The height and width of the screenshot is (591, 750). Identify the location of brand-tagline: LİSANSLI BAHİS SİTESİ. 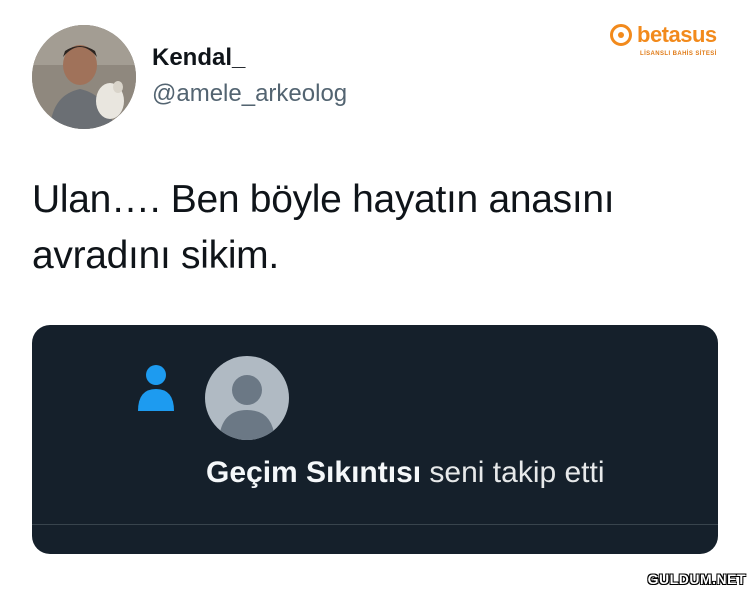
(678, 54).